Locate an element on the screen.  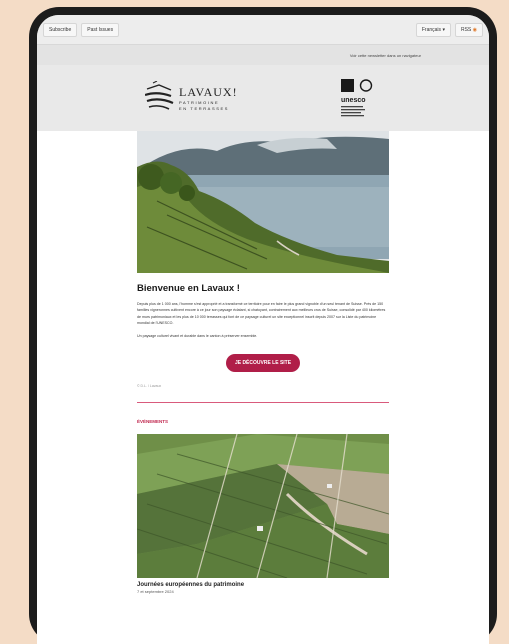
email-header: LAVAUX! PATRIMOINE EN TERRASSES unesco is located at coordinates (263, 98).